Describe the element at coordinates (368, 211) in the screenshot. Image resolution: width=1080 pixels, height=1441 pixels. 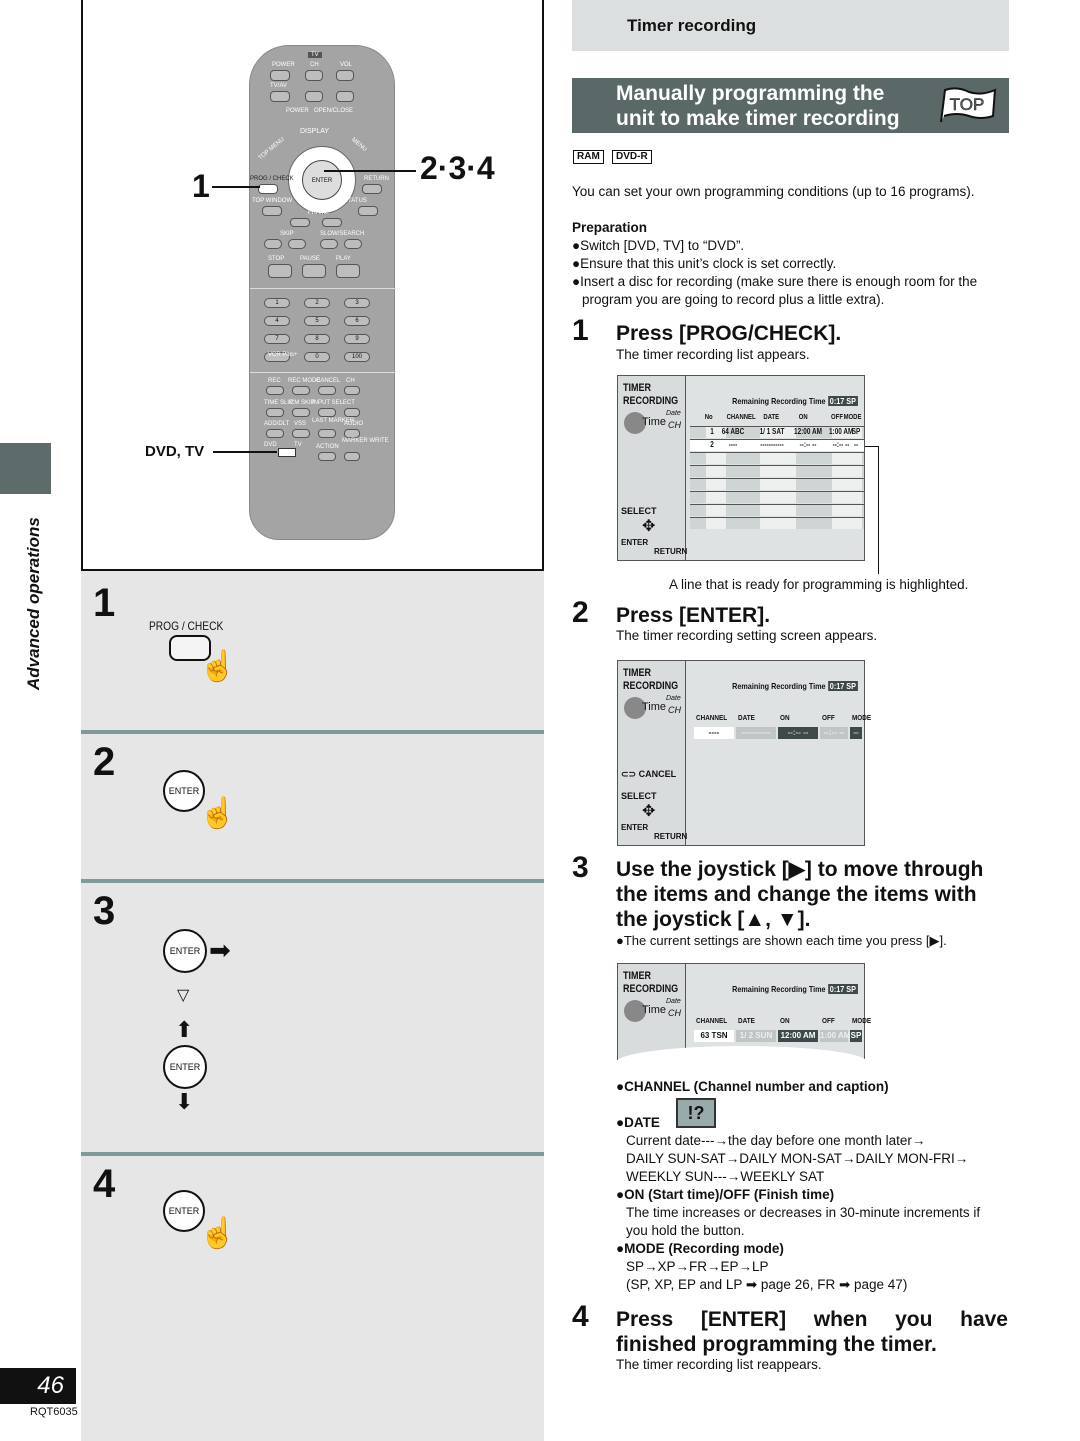
I see `status-button` at that location.